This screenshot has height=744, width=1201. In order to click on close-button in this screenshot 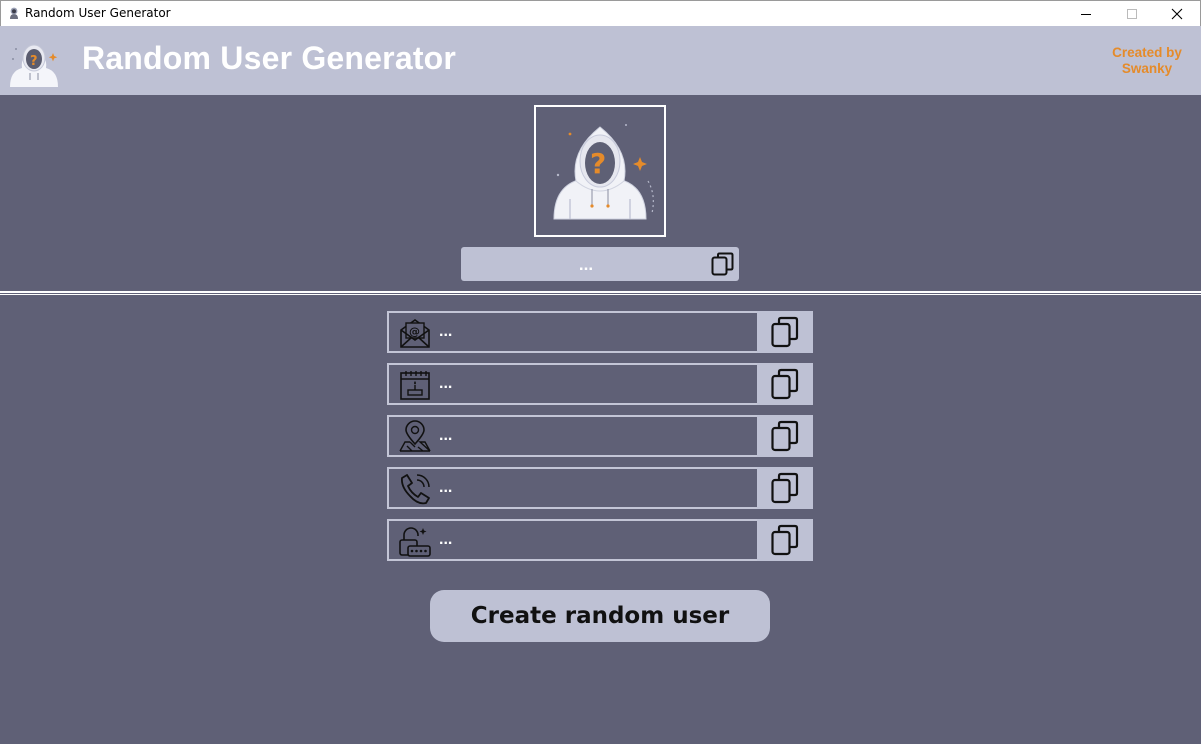, I will do `click(1177, 14)`.